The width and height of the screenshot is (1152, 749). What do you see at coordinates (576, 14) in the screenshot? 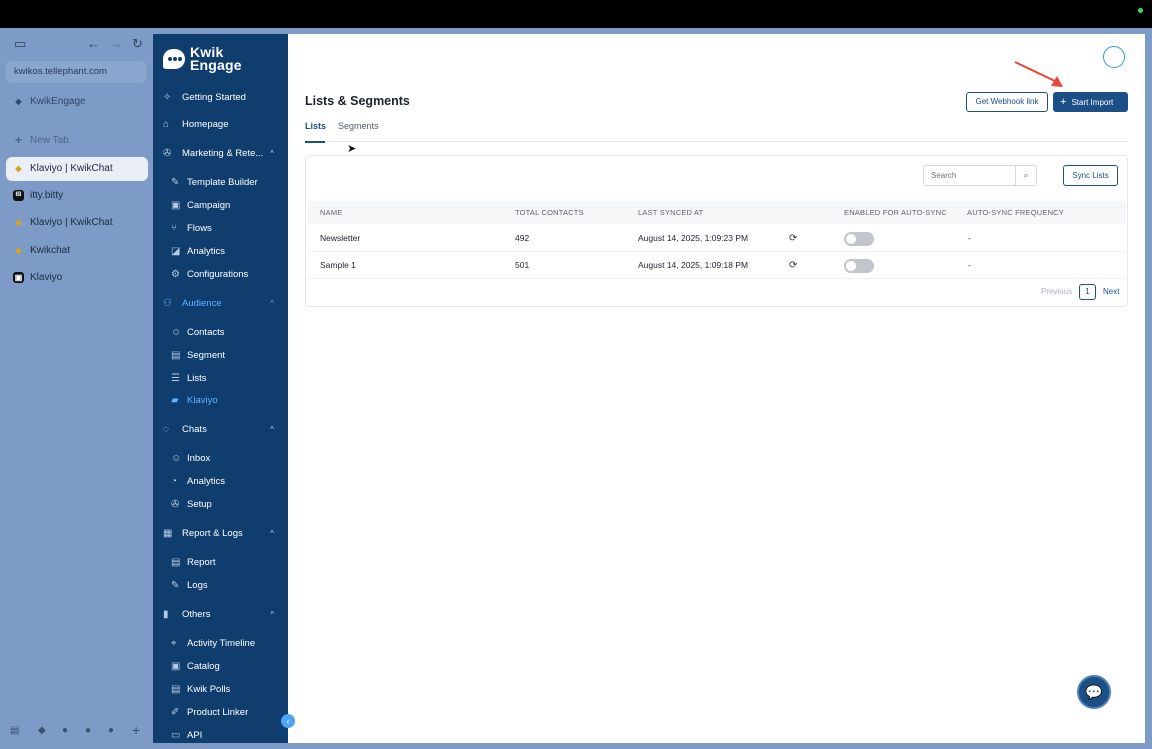
I see `system-top-bar` at bounding box center [576, 14].